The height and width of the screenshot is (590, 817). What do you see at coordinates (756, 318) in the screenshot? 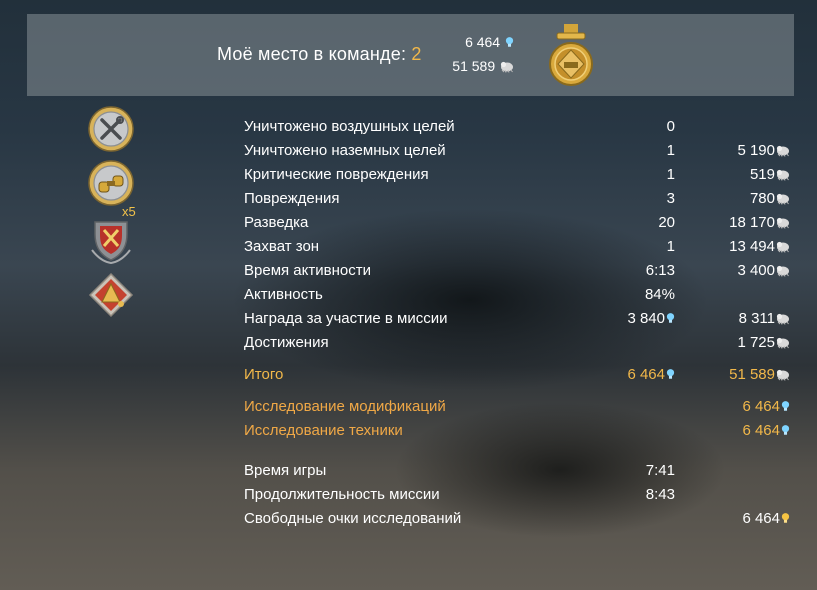
I see `stat-reward-value: 8 311` at bounding box center [756, 318].